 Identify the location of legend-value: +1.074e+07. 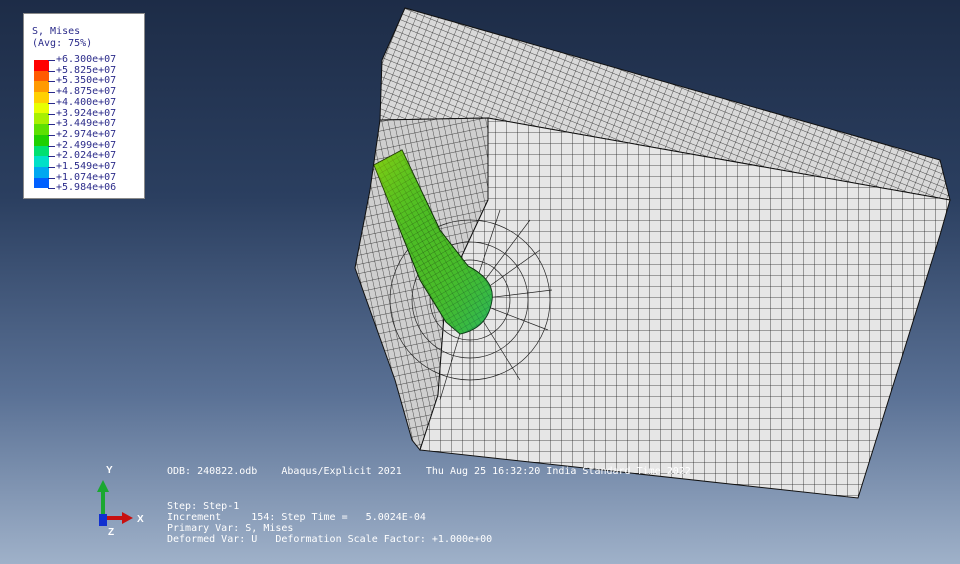
(86, 177).